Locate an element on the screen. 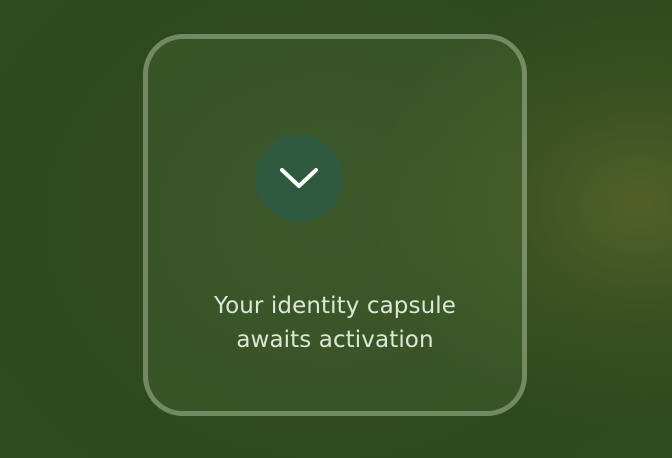 The width and height of the screenshot is (672, 458). expand-capsule-button is located at coordinates (299, 178).